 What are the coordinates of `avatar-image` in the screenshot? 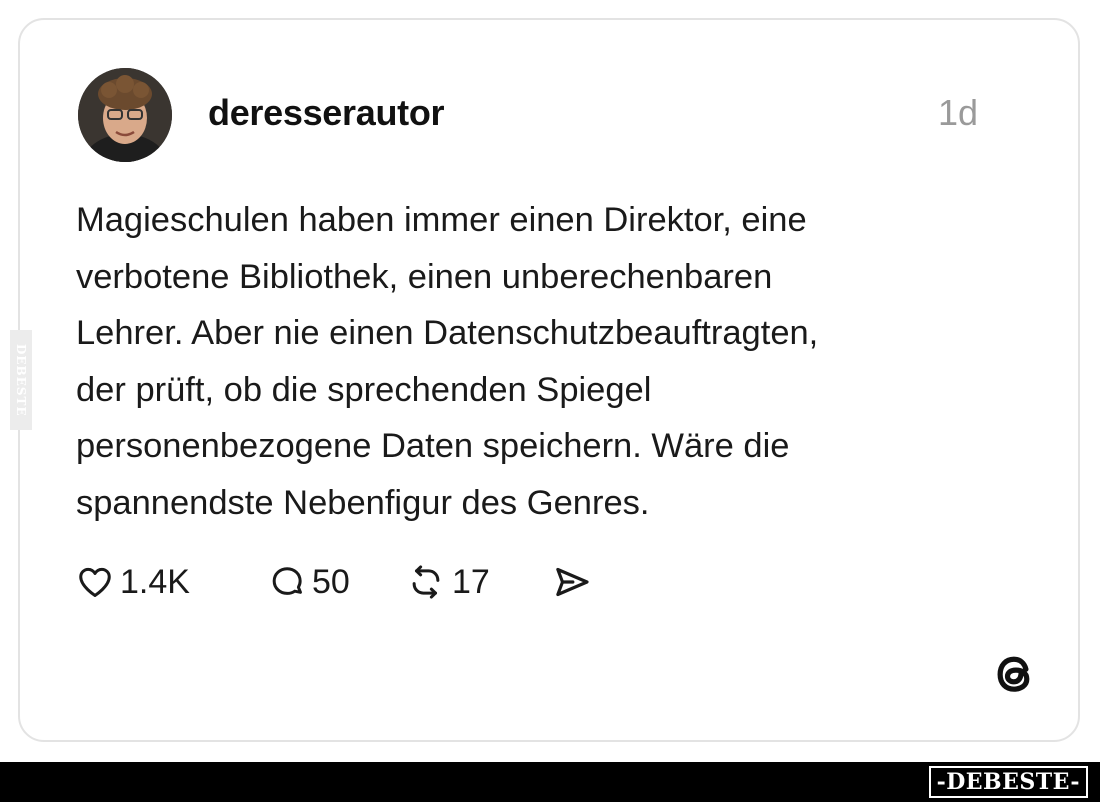 It's located at (125, 115).